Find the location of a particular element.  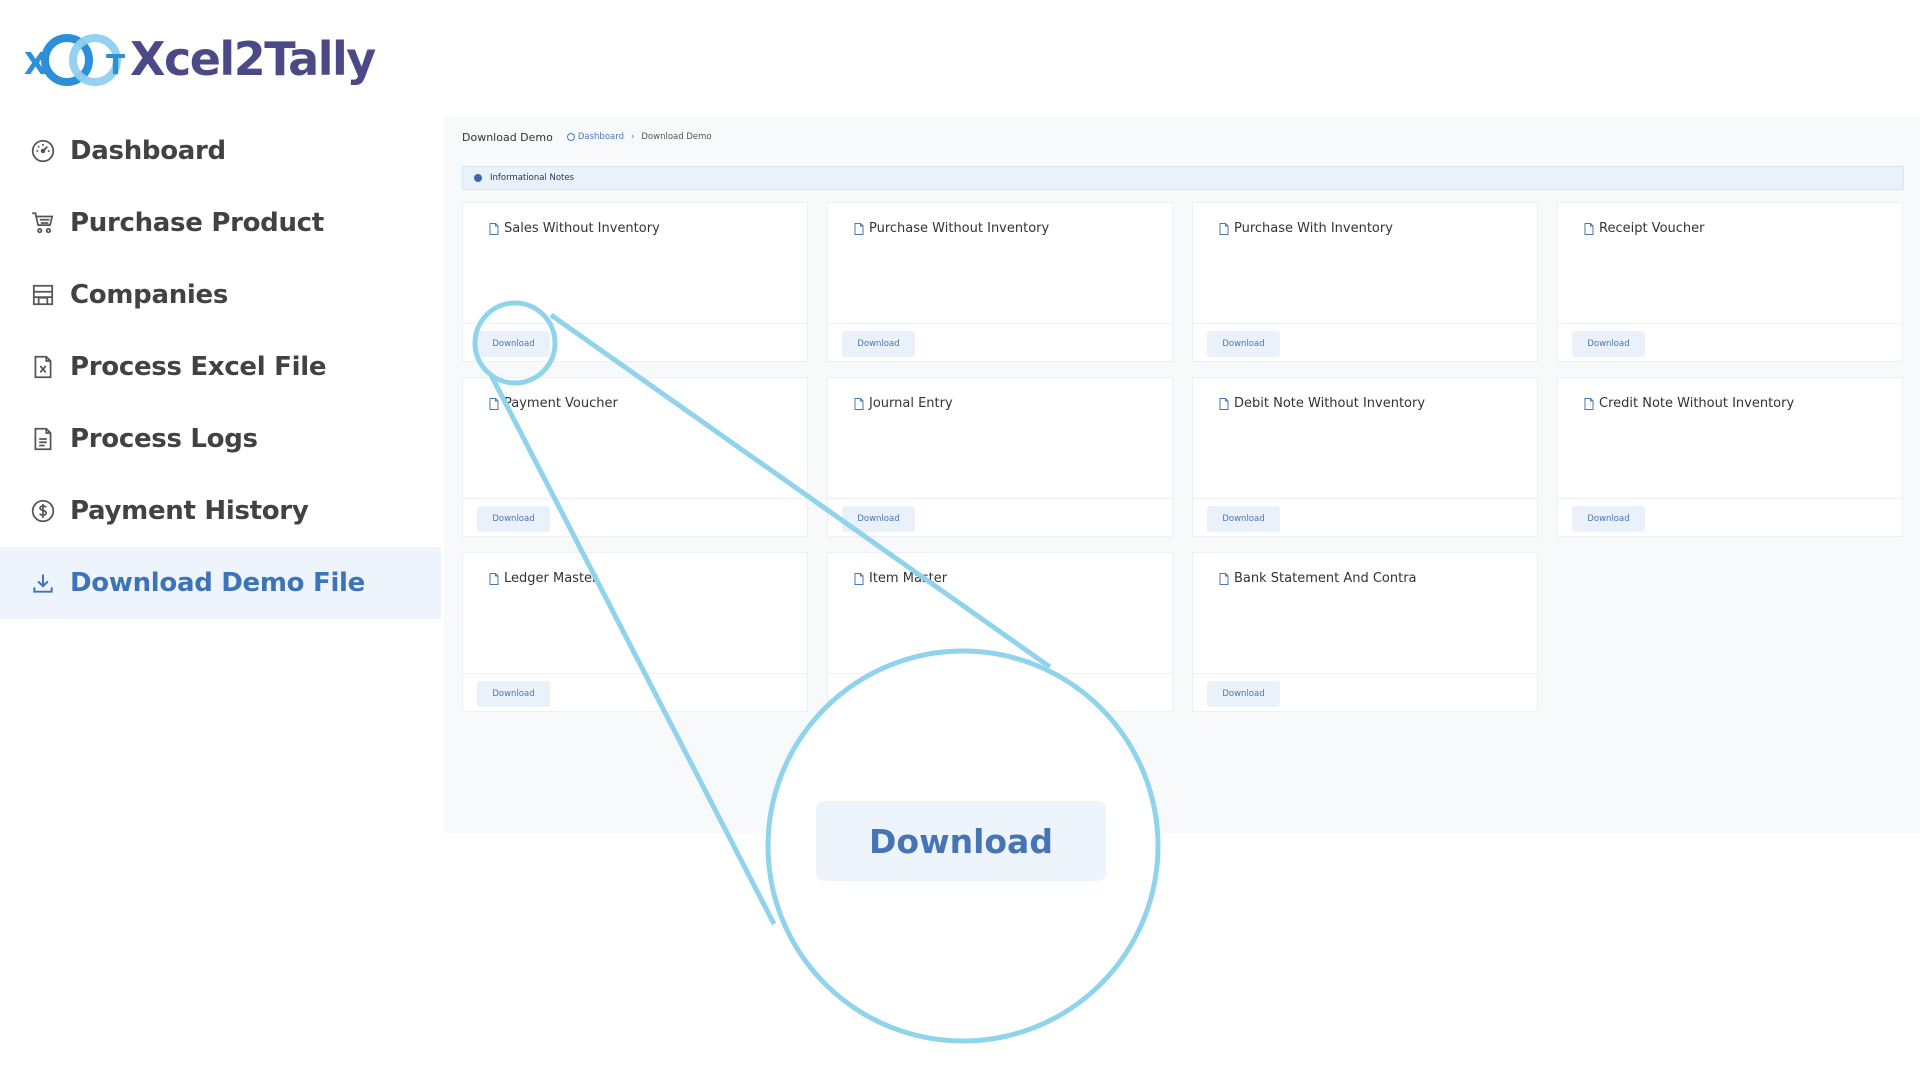

demo-card: Bank Statement And Contra Download is located at coordinates (1365, 632).